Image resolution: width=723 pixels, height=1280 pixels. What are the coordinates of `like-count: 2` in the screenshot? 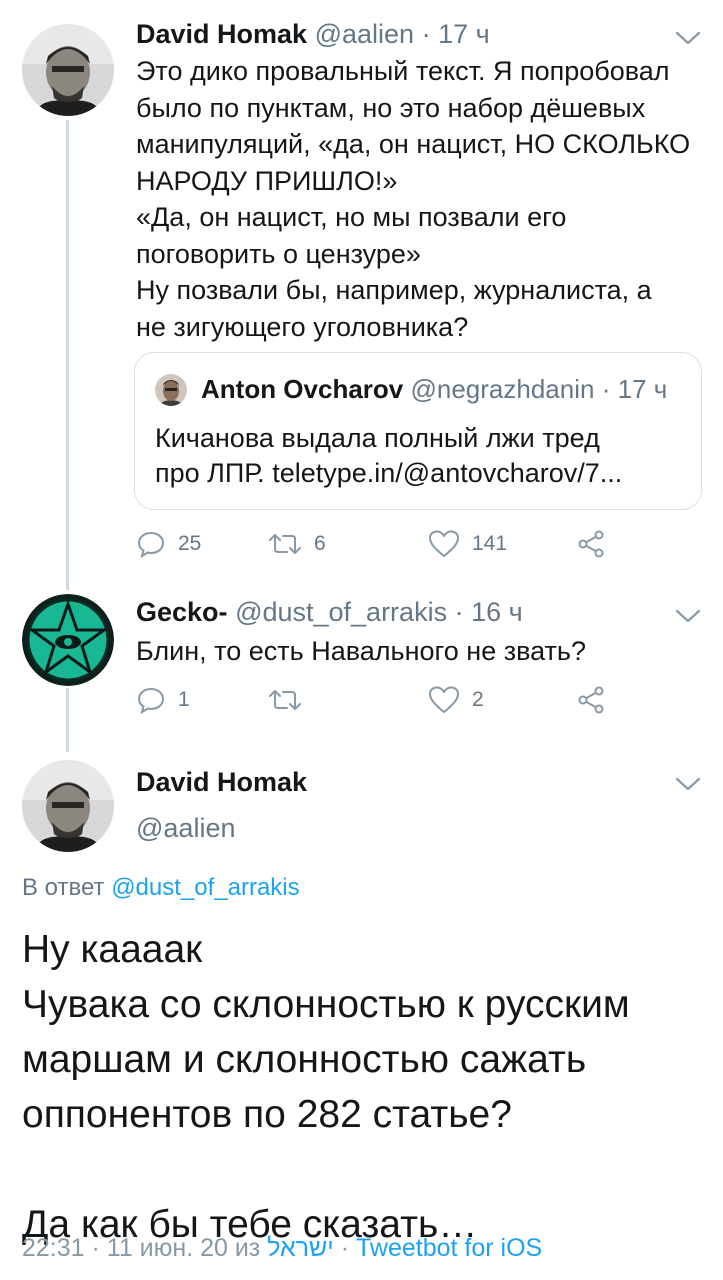 It's located at (478, 699).